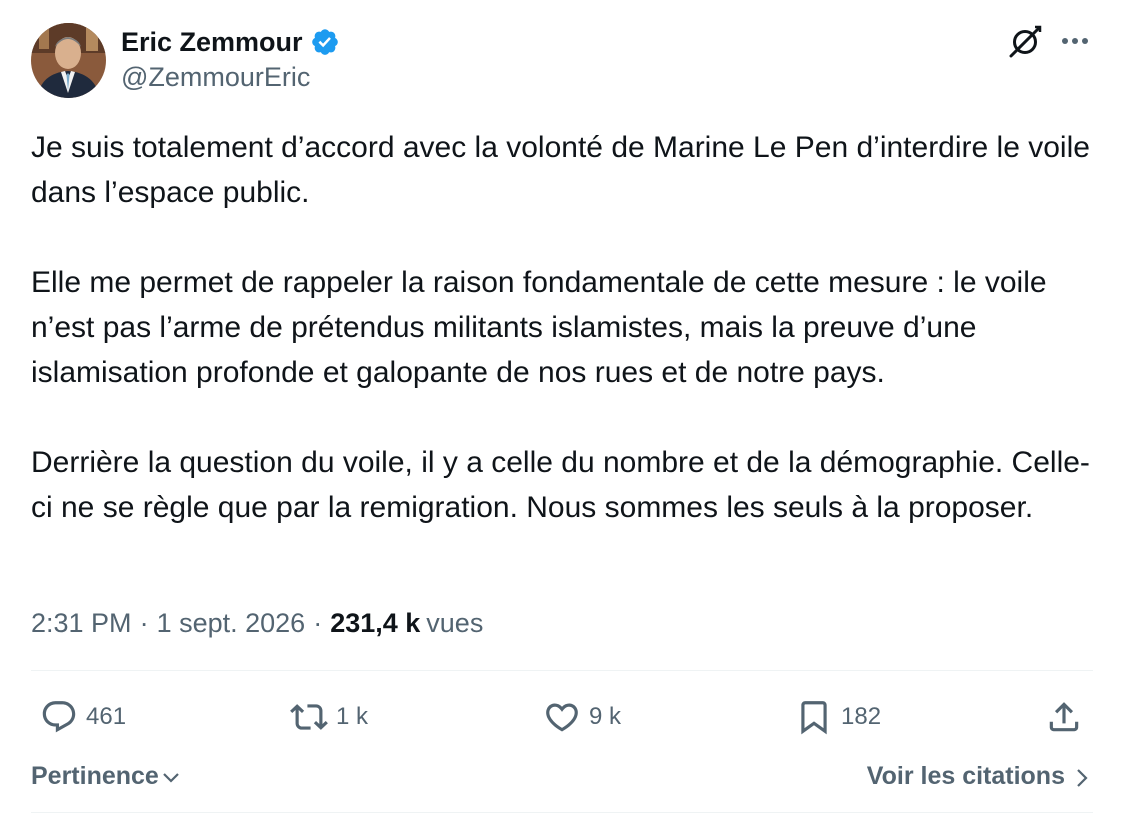  Describe the element at coordinates (212, 42) in the screenshot. I see `author-name: Eric Zemmour` at that location.